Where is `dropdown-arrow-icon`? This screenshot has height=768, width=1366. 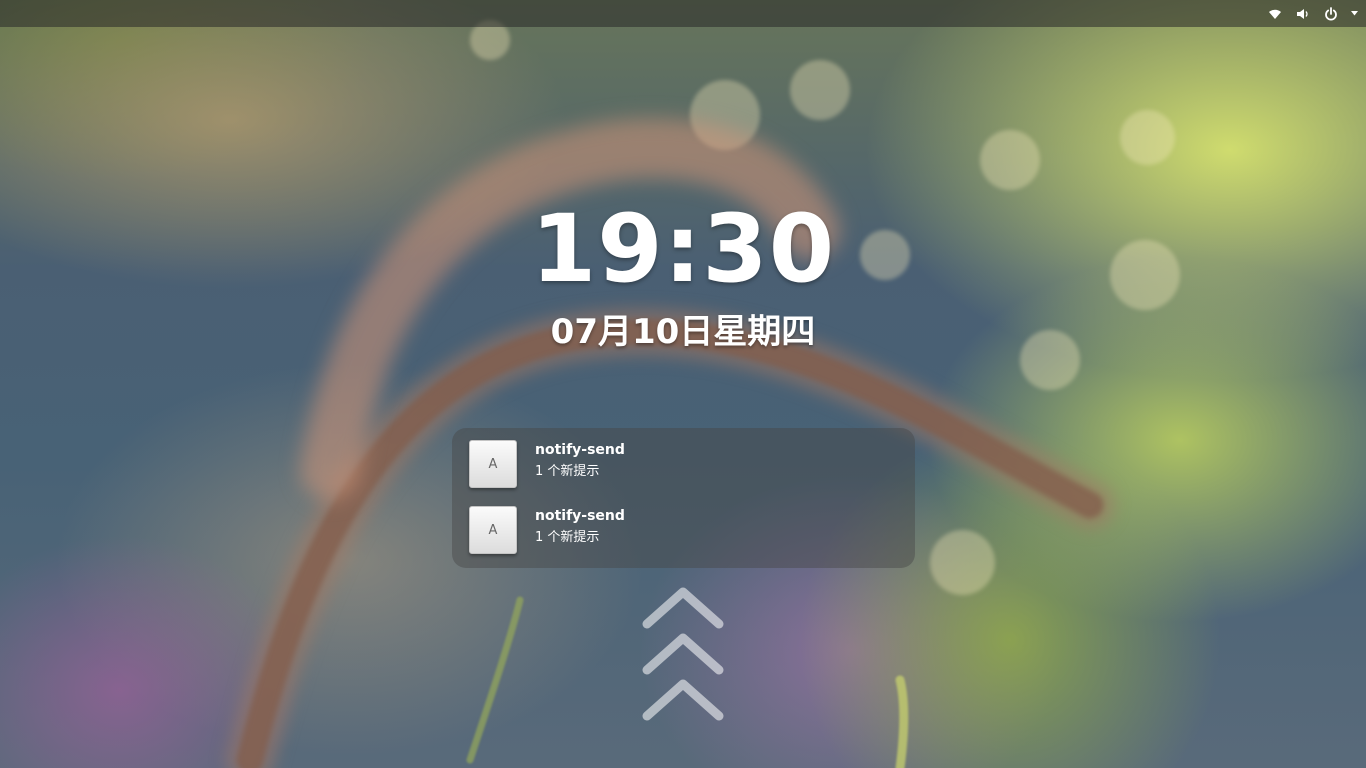 dropdown-arrow-icon is located at coordinates (1354, 13).